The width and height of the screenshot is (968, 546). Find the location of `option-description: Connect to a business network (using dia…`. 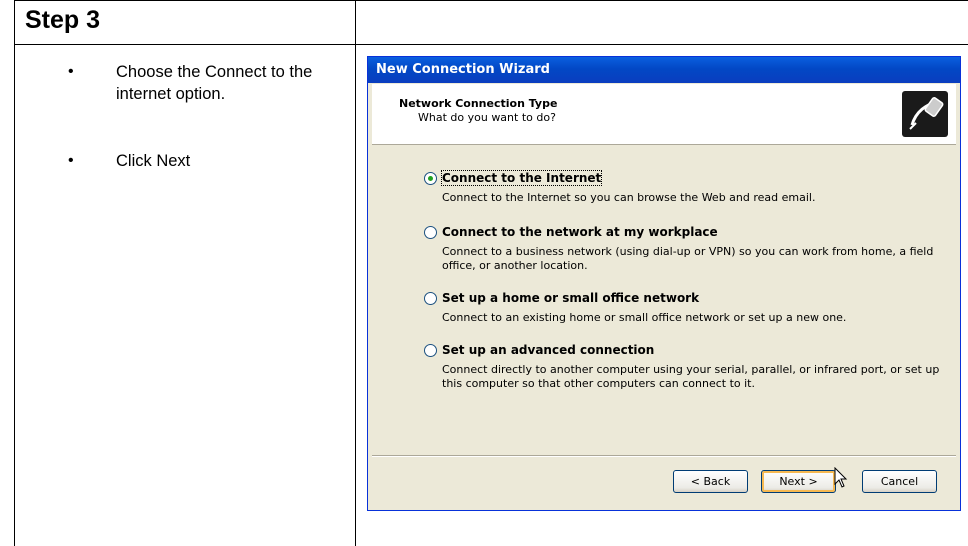

option-description: Connect to a business network (using dia… is located at coordinates (688, 258).